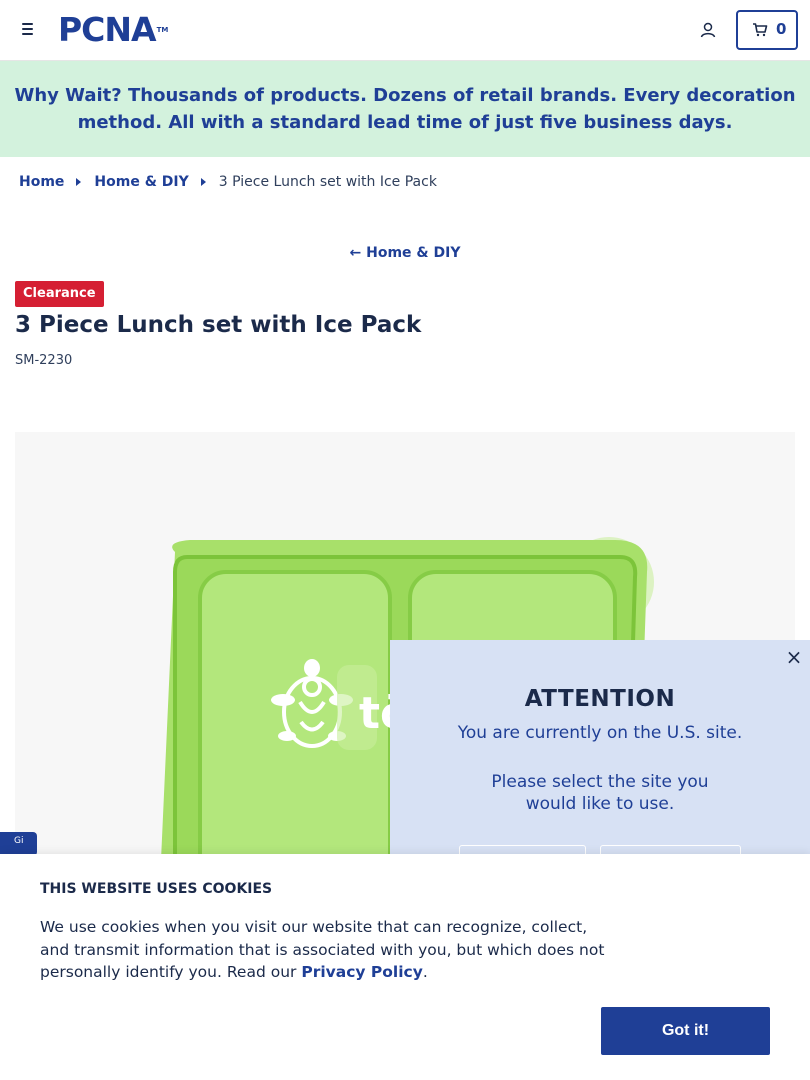  What do you see at coordinates (685, 1031) in the screenshot?
I see `accept-cookies-button: Got it!` at bounding box center [685, 1031].